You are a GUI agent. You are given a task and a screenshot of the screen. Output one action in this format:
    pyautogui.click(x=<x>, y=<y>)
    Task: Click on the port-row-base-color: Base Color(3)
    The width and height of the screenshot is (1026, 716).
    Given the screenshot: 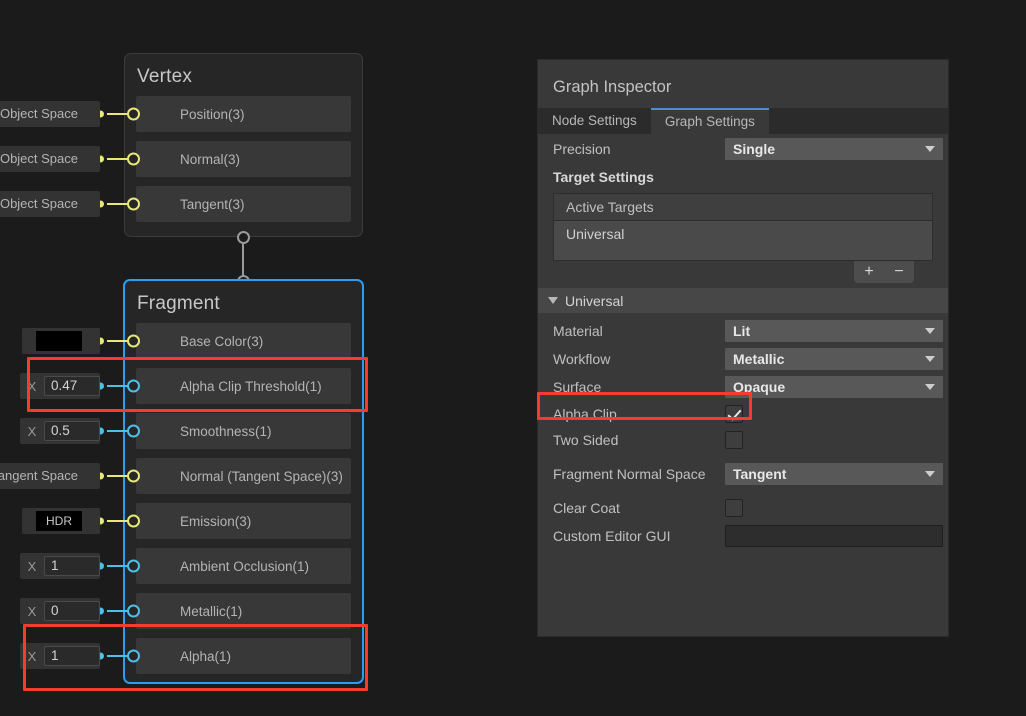 What is the action you would take?
    pyautogui.click(x=186, y=341)
    